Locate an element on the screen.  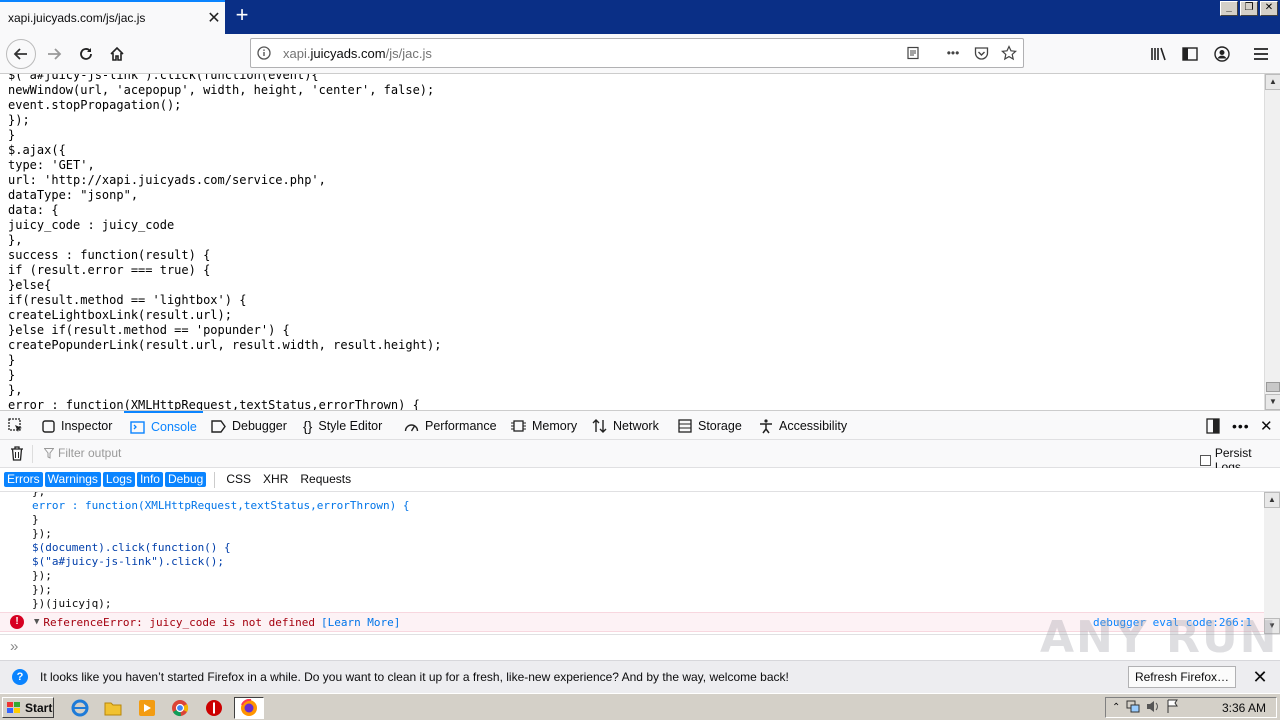
reload-button is located at coordinates (86, 54).